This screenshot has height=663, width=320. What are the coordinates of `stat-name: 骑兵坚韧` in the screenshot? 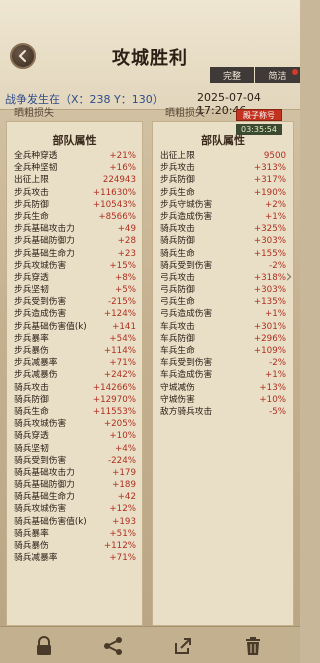 It's located at (31, 448).